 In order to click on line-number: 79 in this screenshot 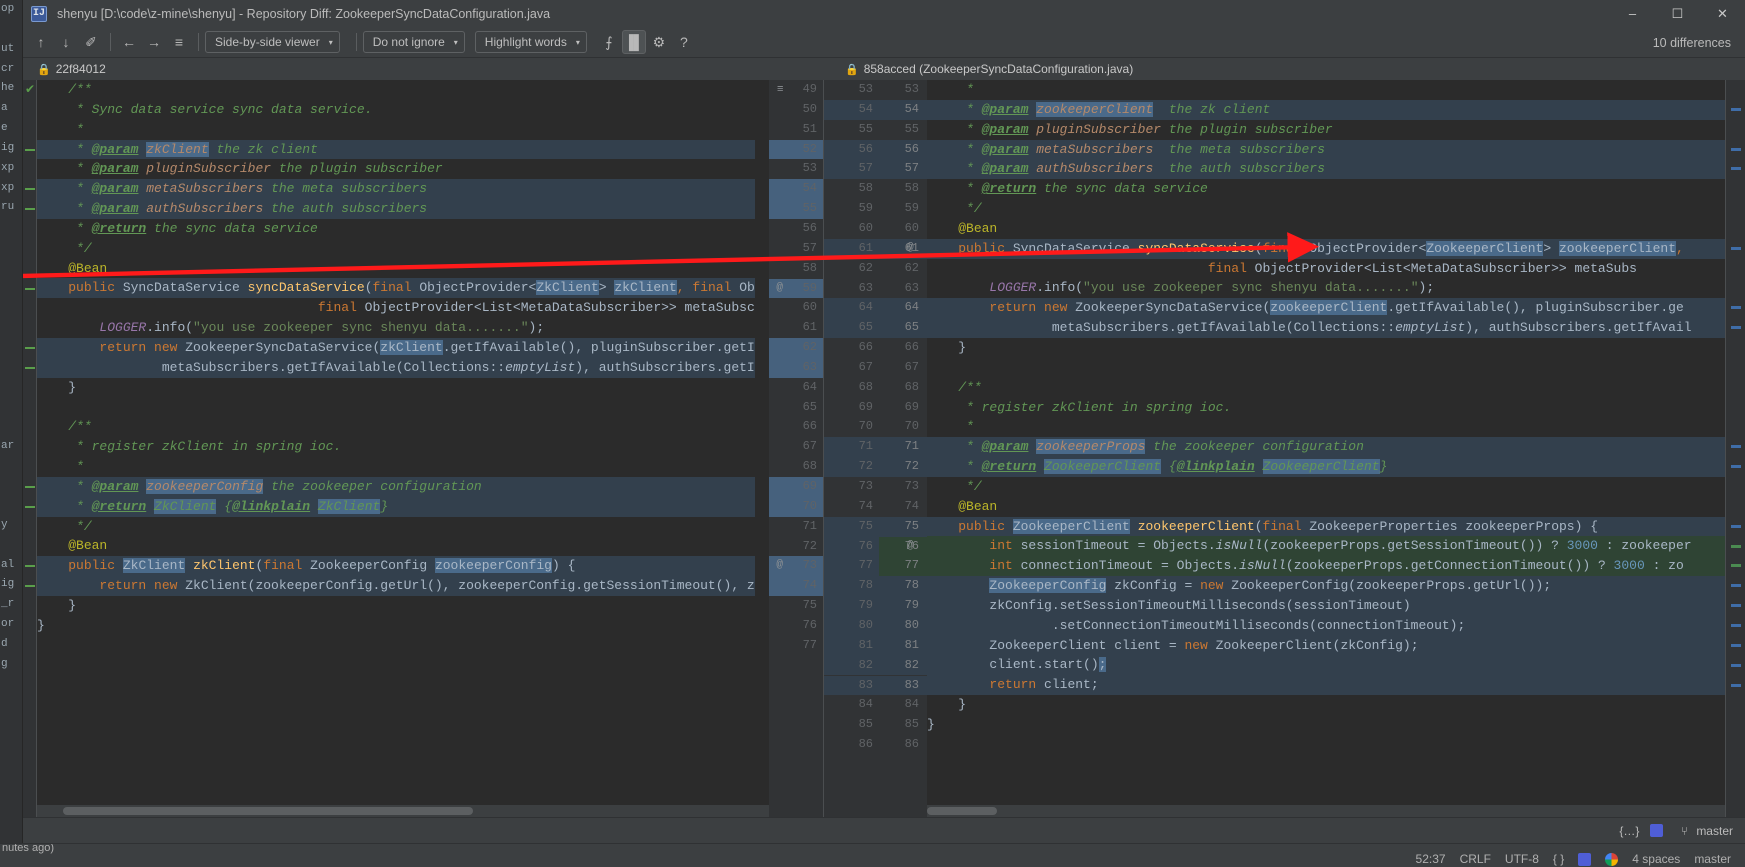, I will do `click(911, 605)`.